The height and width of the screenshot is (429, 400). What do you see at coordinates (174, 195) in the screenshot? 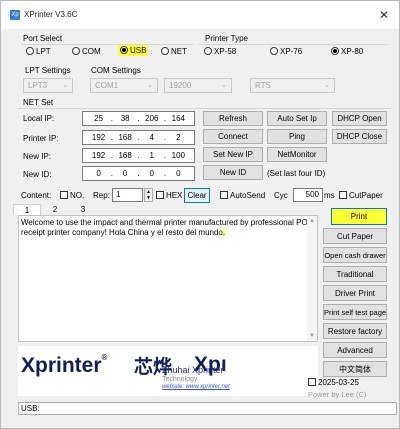
I see `hex-checkbox-label: HEX` at bounding box center [174, 195].